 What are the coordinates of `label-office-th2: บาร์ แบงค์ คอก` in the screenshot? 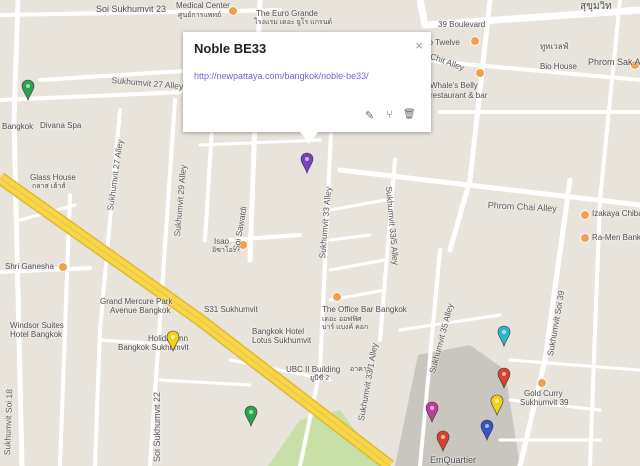 It's located at (345, 327).